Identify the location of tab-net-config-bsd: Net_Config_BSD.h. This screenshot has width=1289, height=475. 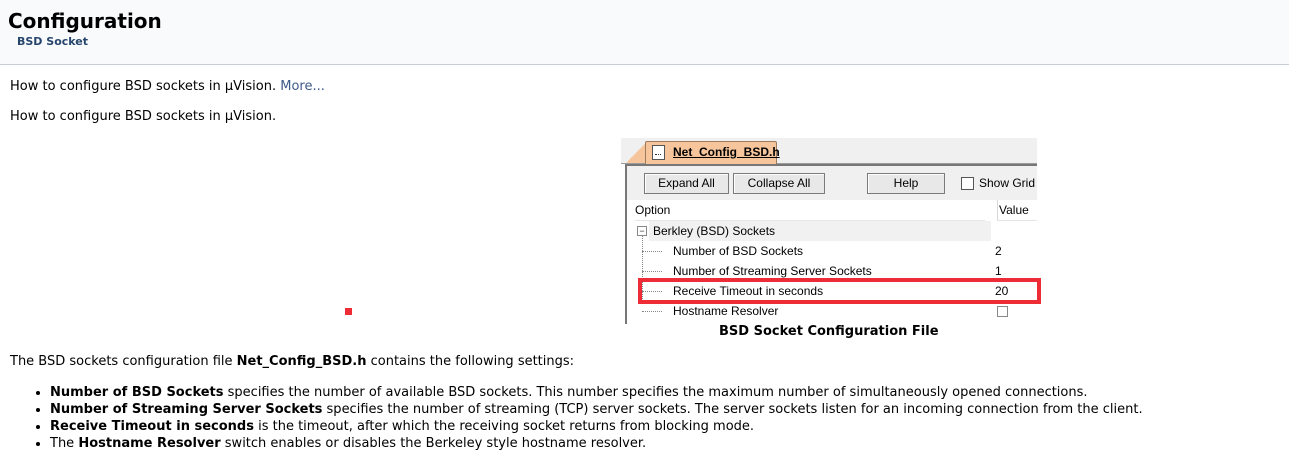
(712, 152).